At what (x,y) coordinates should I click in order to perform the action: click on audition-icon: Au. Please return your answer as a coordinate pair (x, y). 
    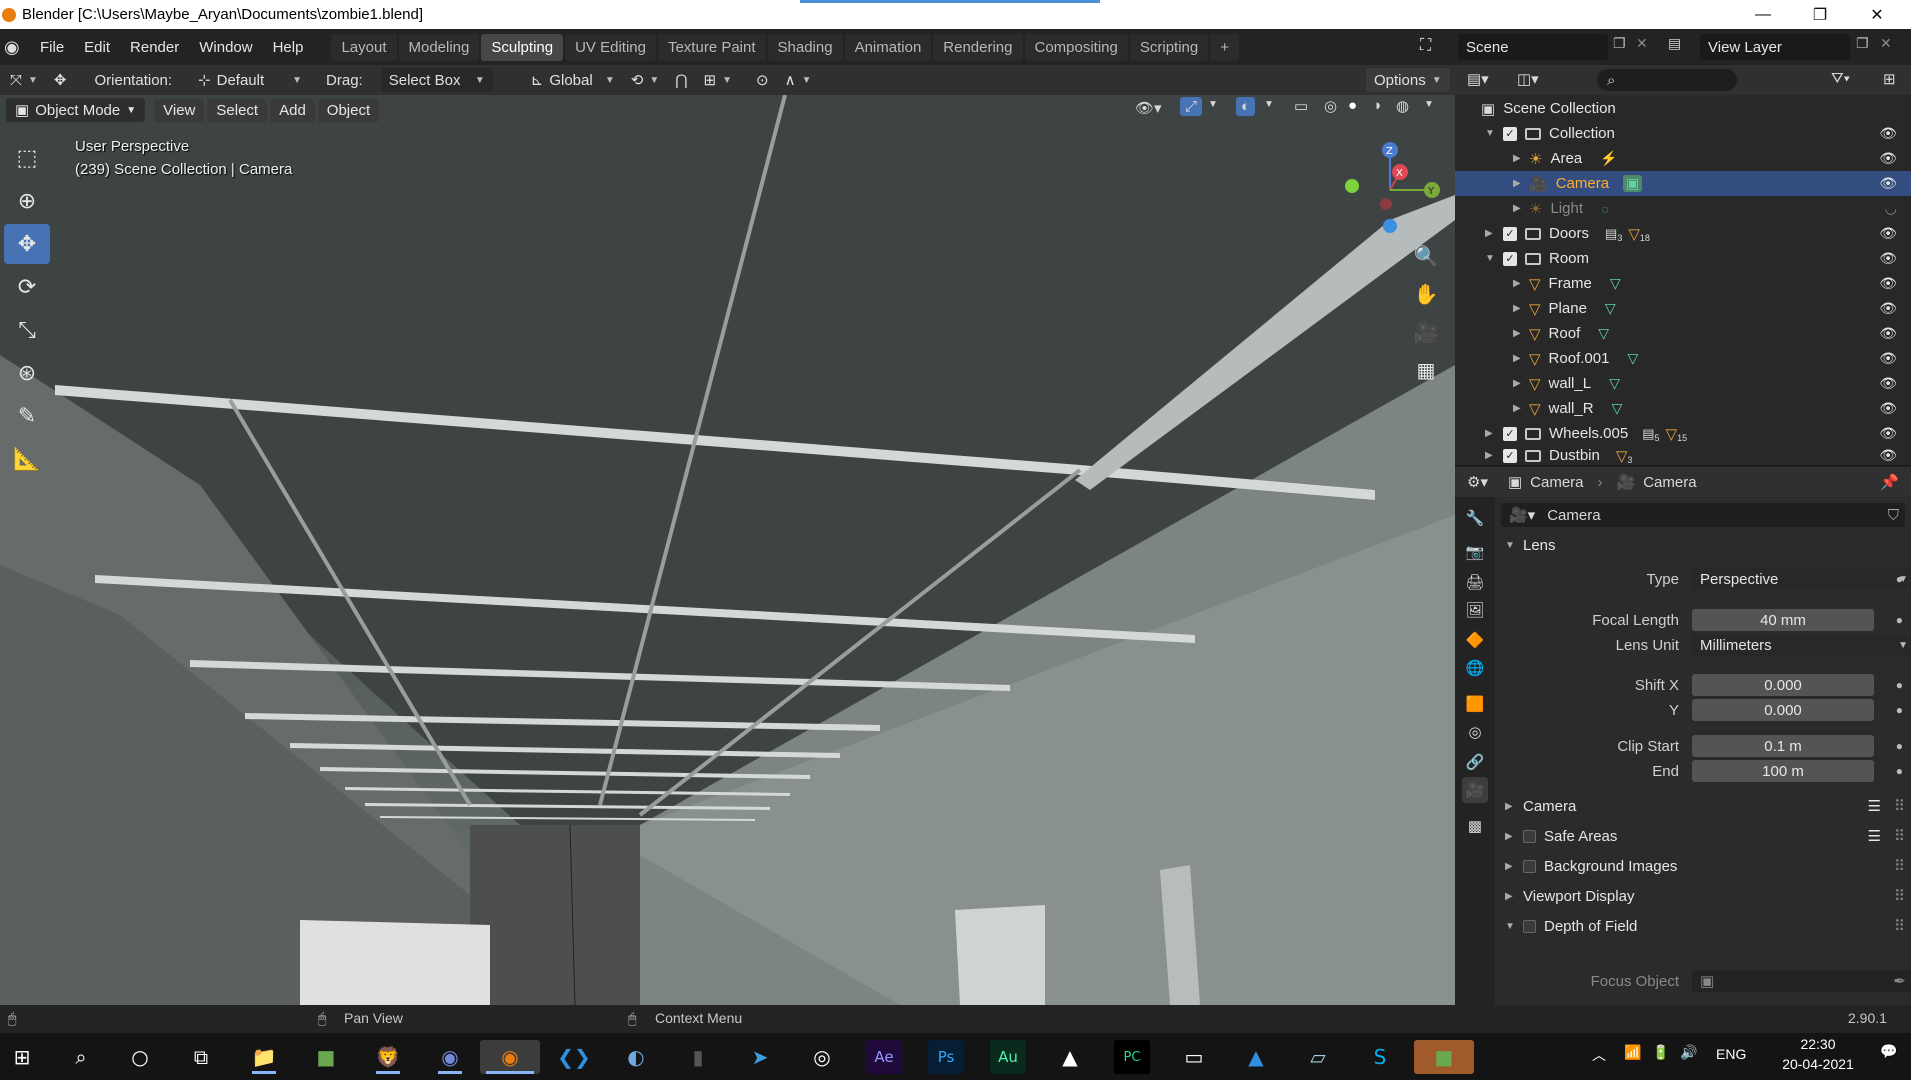
    Looking at the image, I should click on (1008, 1057).